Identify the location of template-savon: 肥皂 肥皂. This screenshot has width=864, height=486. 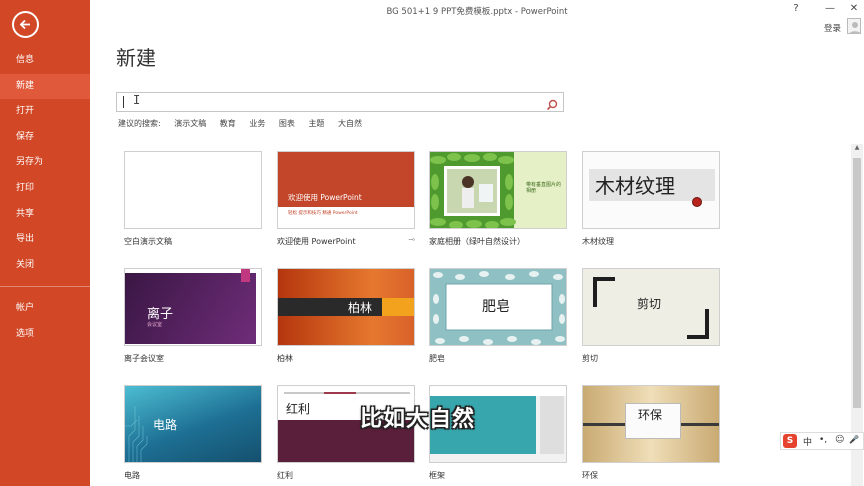
(498, 315).